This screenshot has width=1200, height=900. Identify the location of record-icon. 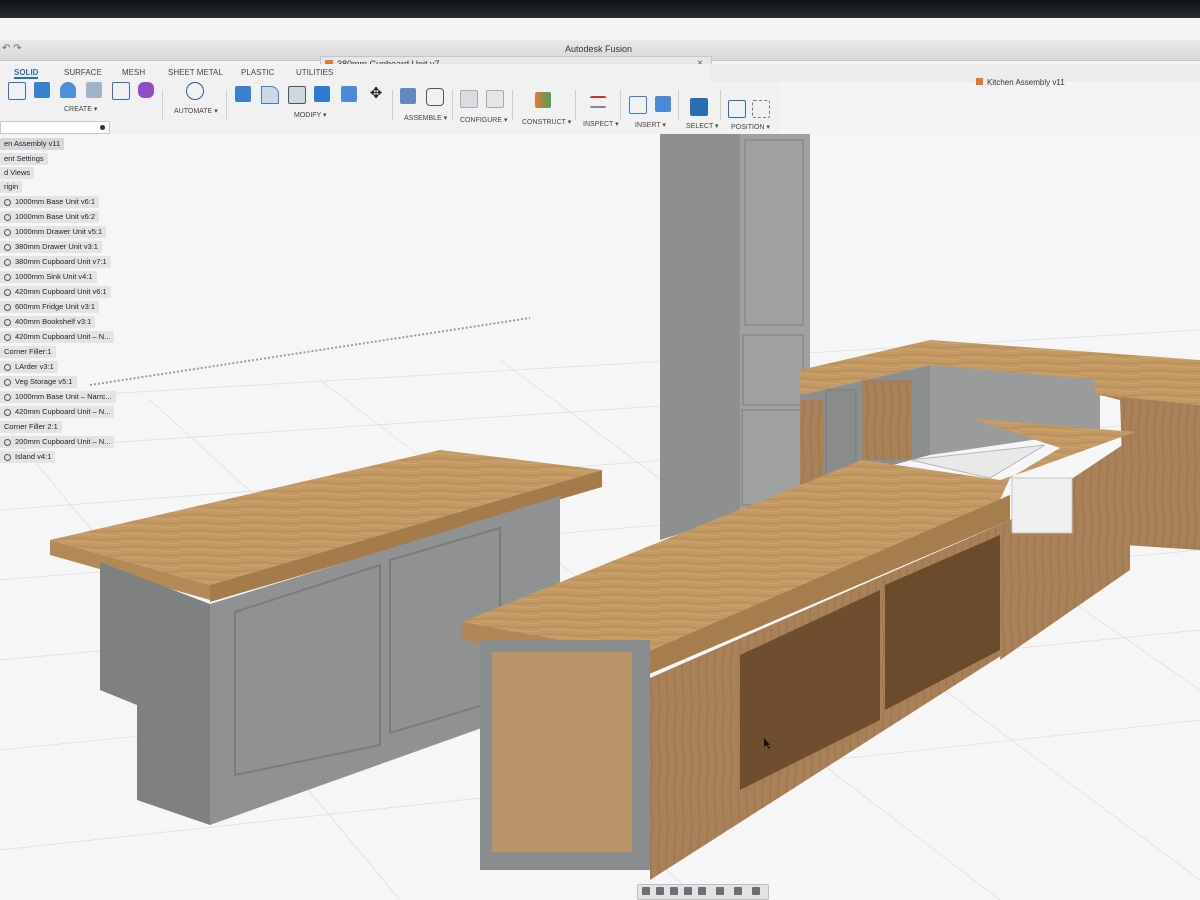
(102, 127).